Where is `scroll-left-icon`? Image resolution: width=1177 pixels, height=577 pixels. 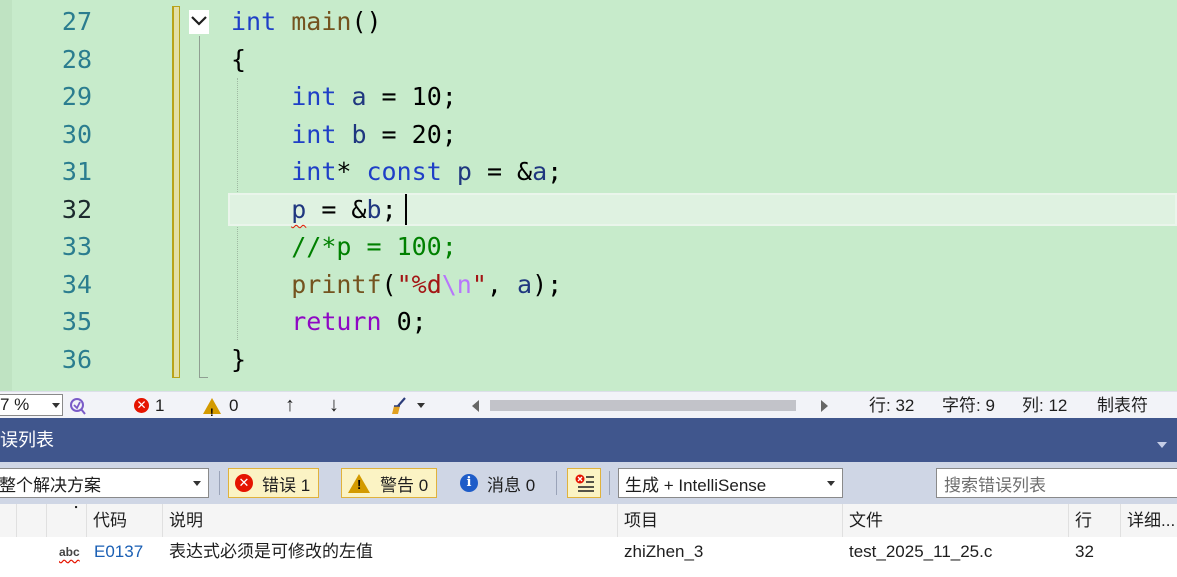 scroll-left-icon is located at coordinates (475, 406).